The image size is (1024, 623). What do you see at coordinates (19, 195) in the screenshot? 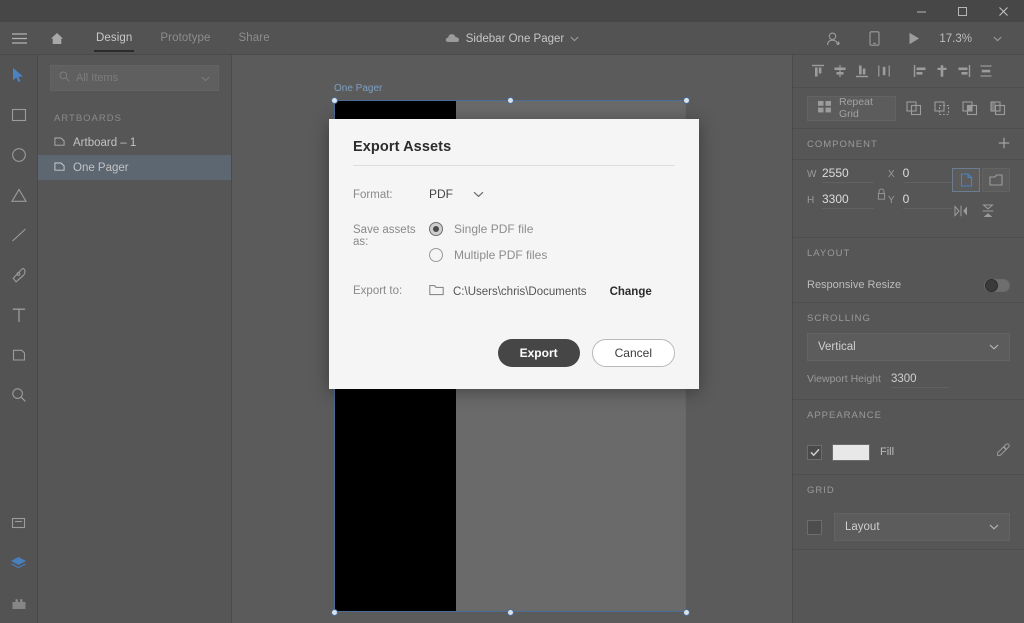
I see `polygon-tool` at bounding box center [19, 195].